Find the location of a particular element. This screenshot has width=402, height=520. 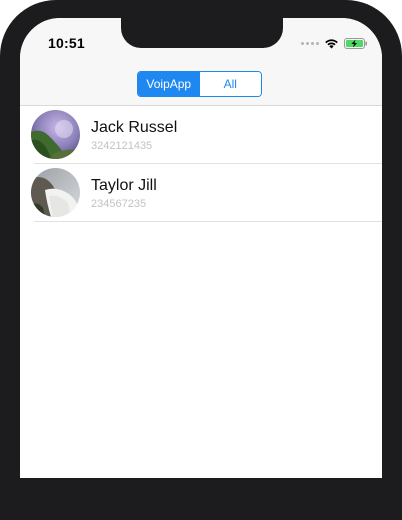

contact-row-taylor-jill: Taylor Jill 234567235 is located at coordinates (201, 193).